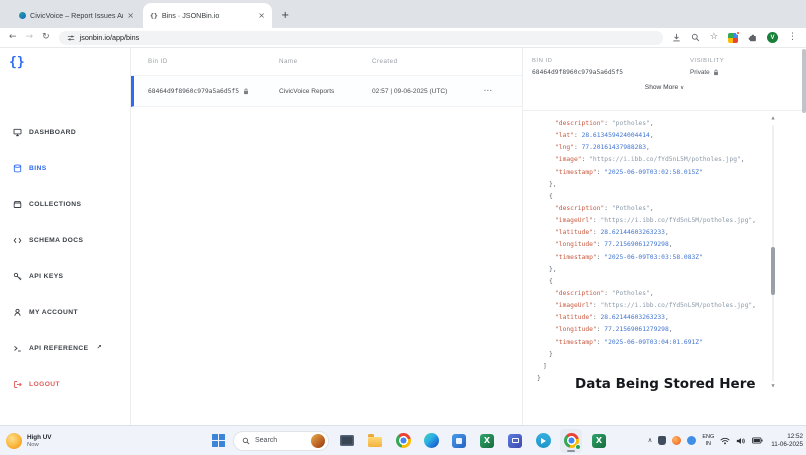  I want to click on downloads-icon, so click(676, 37).